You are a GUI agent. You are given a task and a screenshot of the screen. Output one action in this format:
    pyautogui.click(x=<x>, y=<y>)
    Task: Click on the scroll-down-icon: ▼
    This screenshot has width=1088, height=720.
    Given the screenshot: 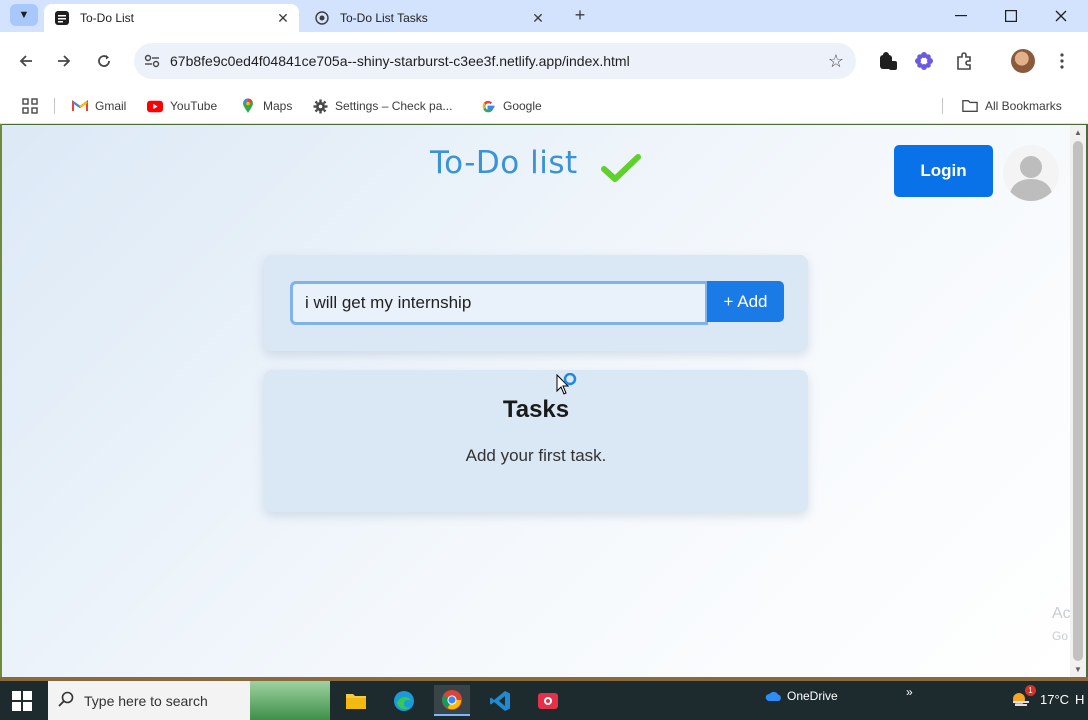 What is the action you would take?
    pyautogui.click(x=1078, y=669)
    